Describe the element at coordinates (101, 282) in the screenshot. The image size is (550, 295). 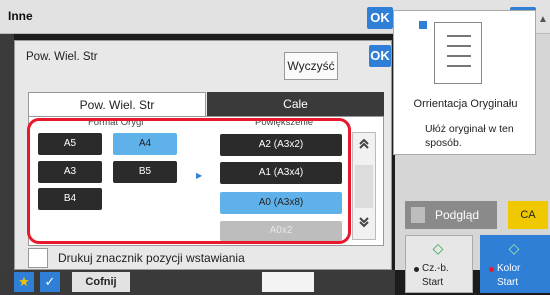
I see `back-button: Cofnij` at that location.